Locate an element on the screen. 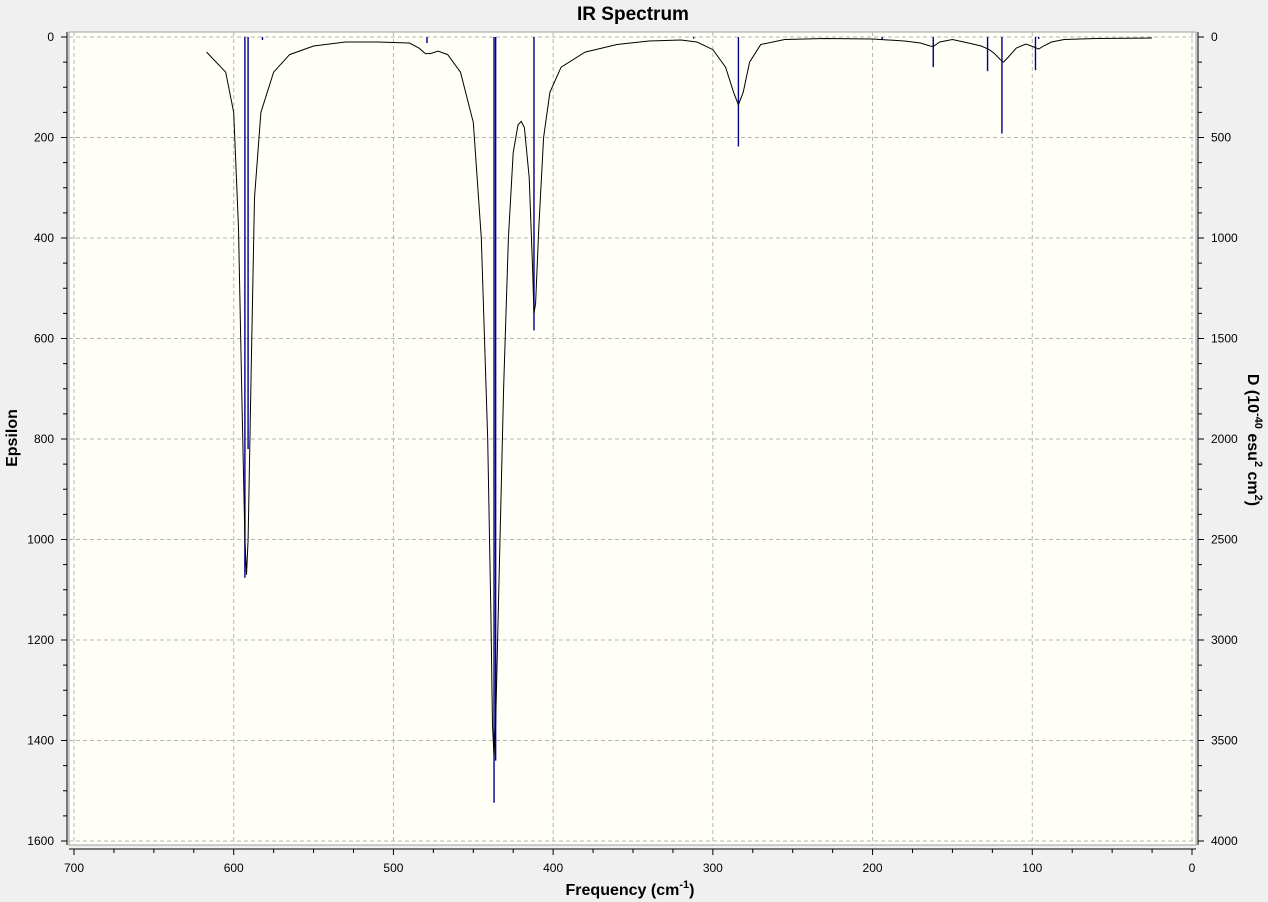 Image resolution: width=1268 pixels, height=902 pixels. y-left-tick-label: 1000 is located at coordinates (40, 540).